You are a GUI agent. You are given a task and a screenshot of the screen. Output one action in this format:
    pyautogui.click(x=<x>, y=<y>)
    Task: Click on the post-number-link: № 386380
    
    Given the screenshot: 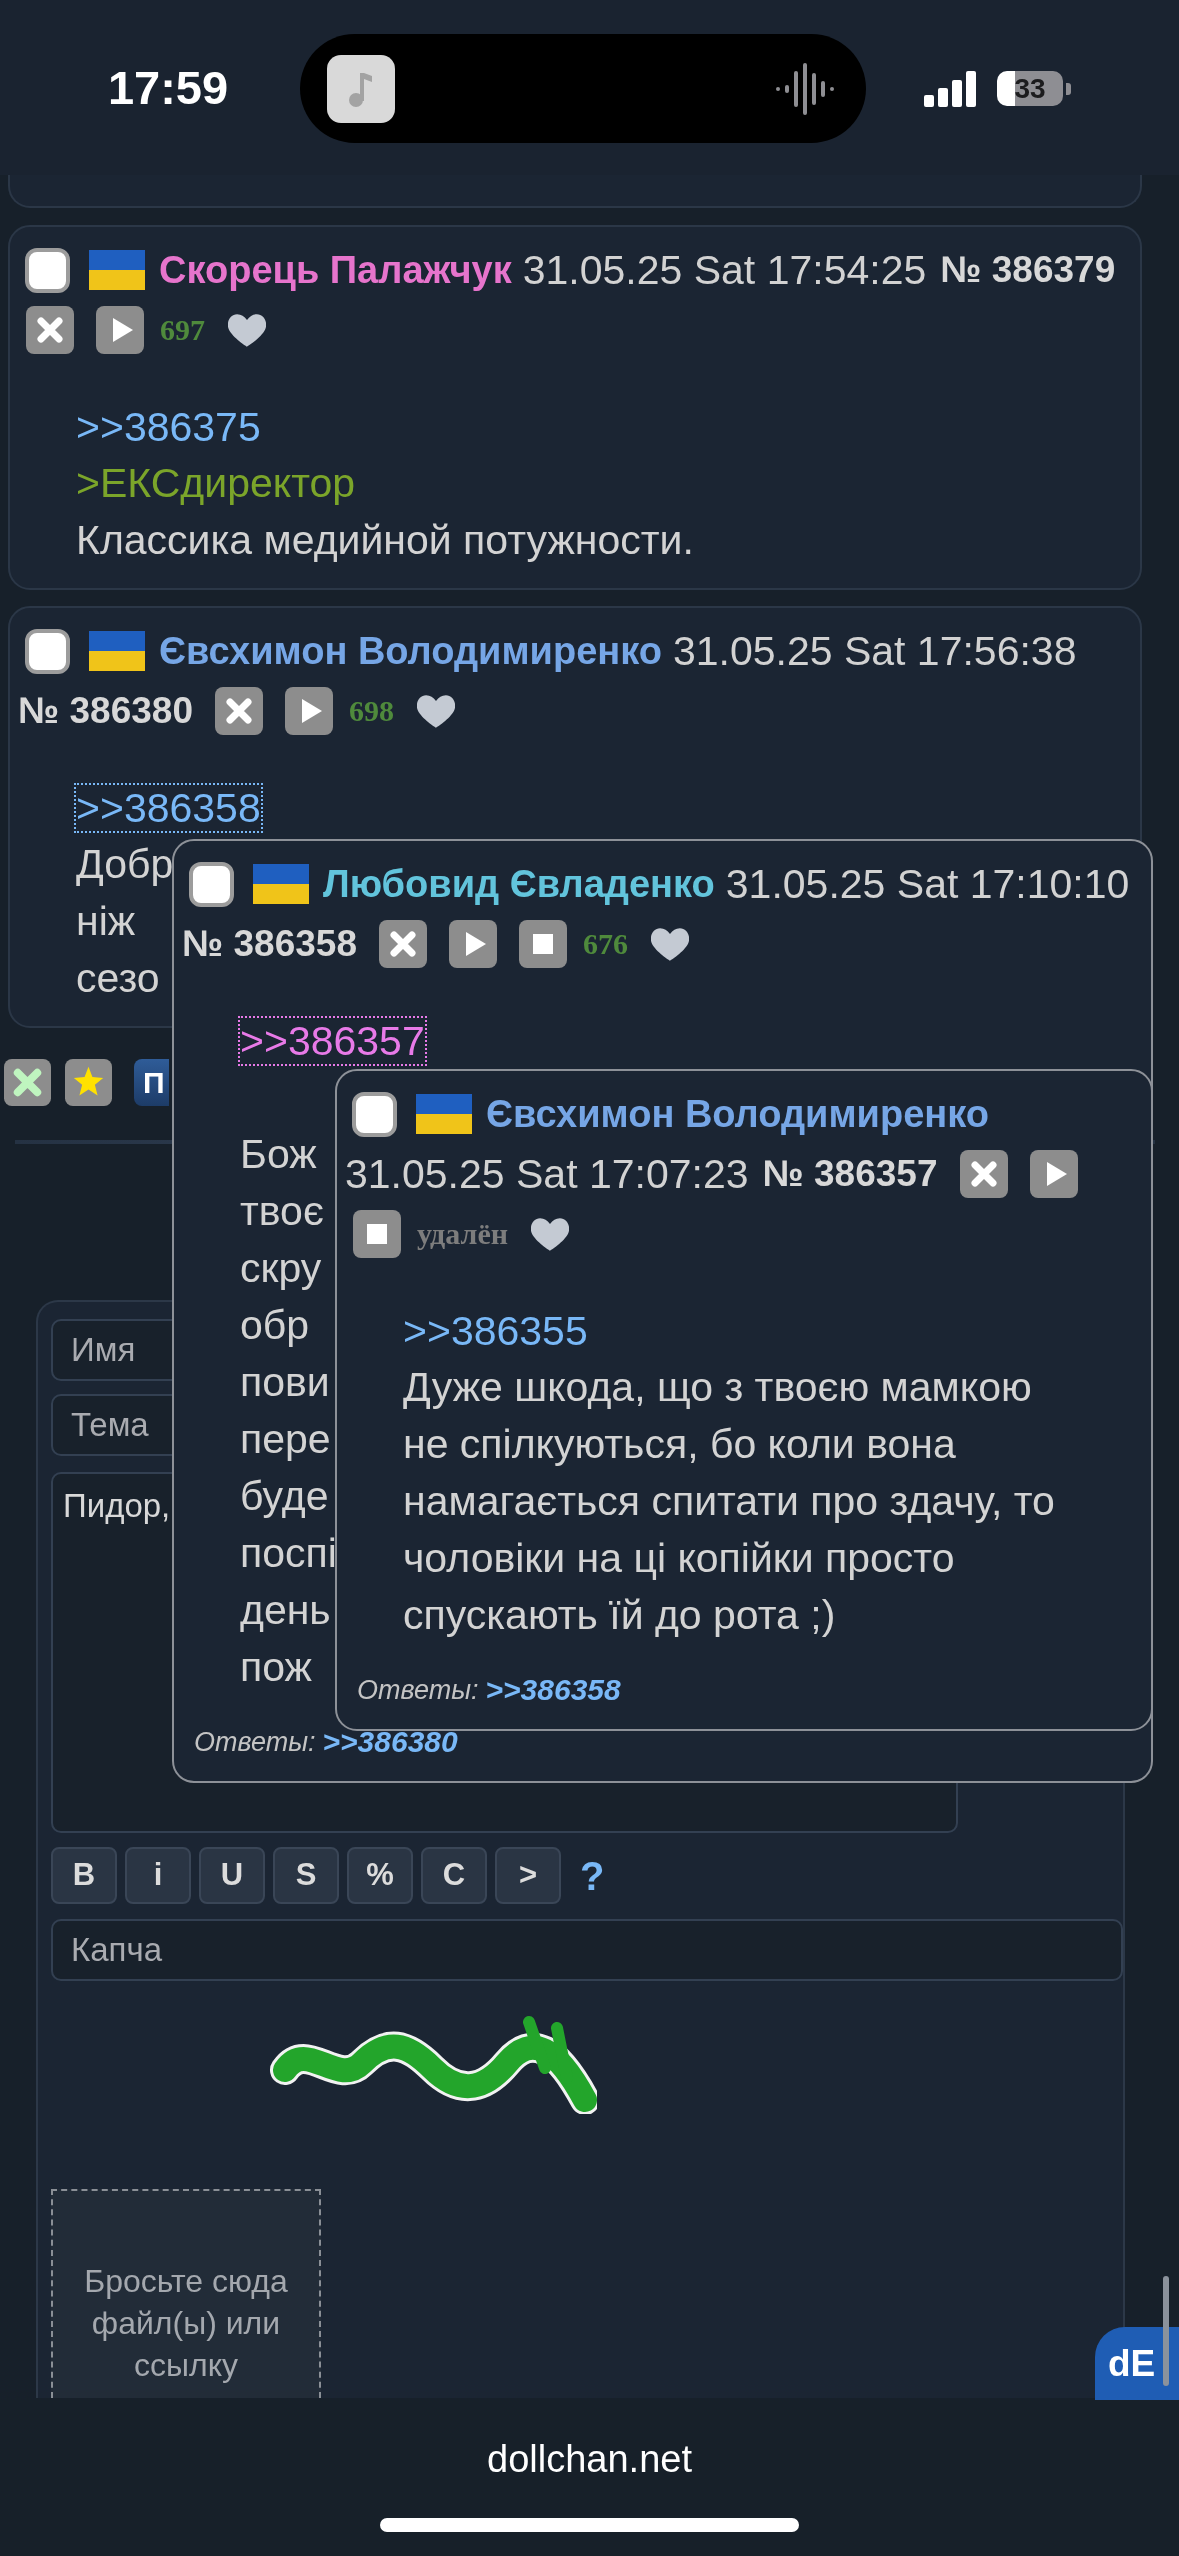 What is the action you would take?
    pyautogui.click(x=105, y=711)
    